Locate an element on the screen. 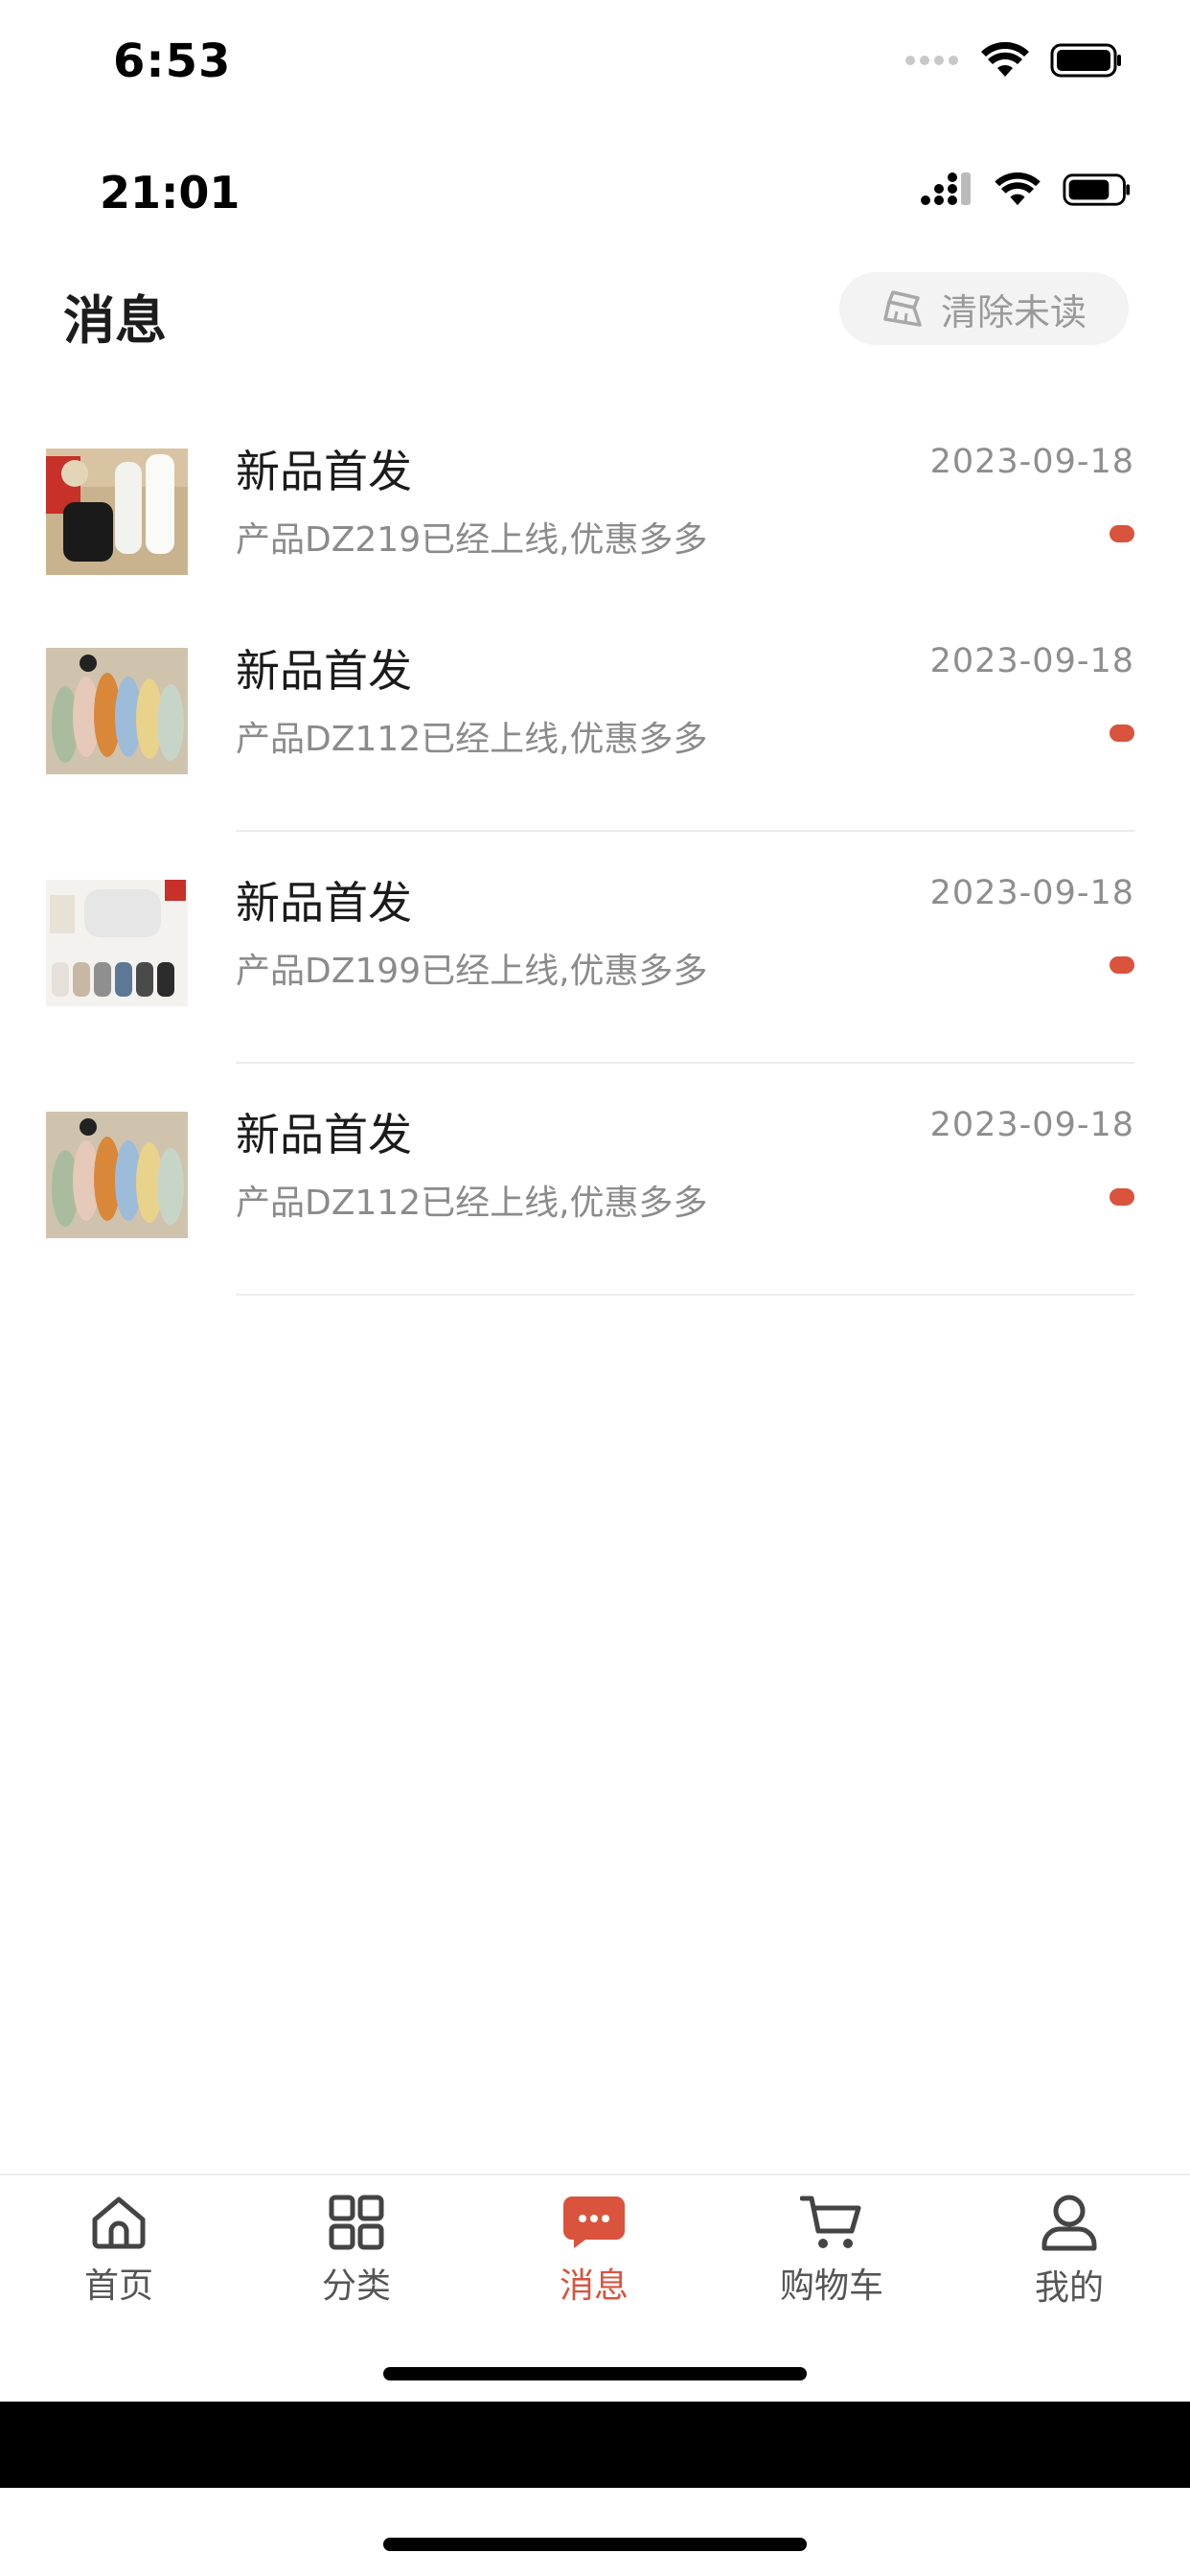 Image resolution: width=1190 pixels, height=2576 pixels. status-time-outer: 6:53 is located at coordinates (172, 61).